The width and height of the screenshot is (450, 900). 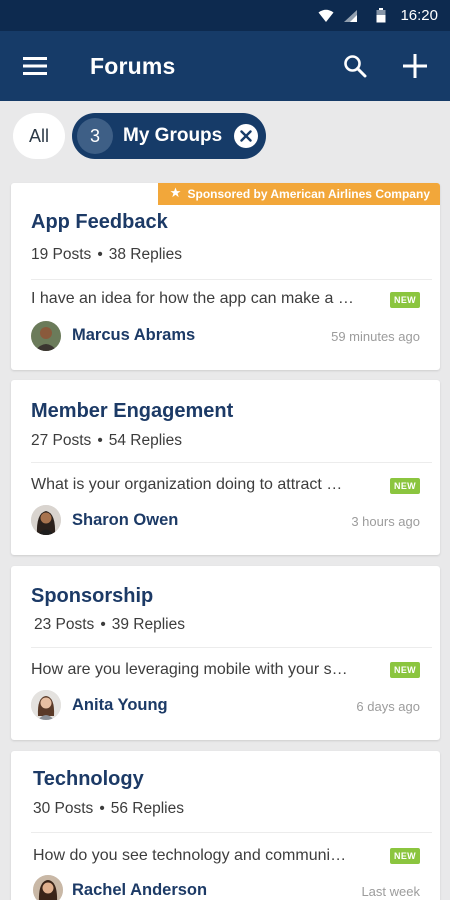 I want to click on filter-bar: All 3 My Groups, so click(x=225, y=135).